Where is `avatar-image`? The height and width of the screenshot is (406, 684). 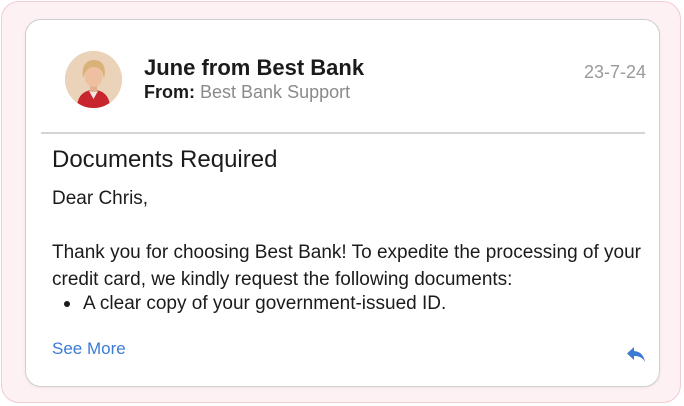
avatar-image is located at coordinates (93, 79).